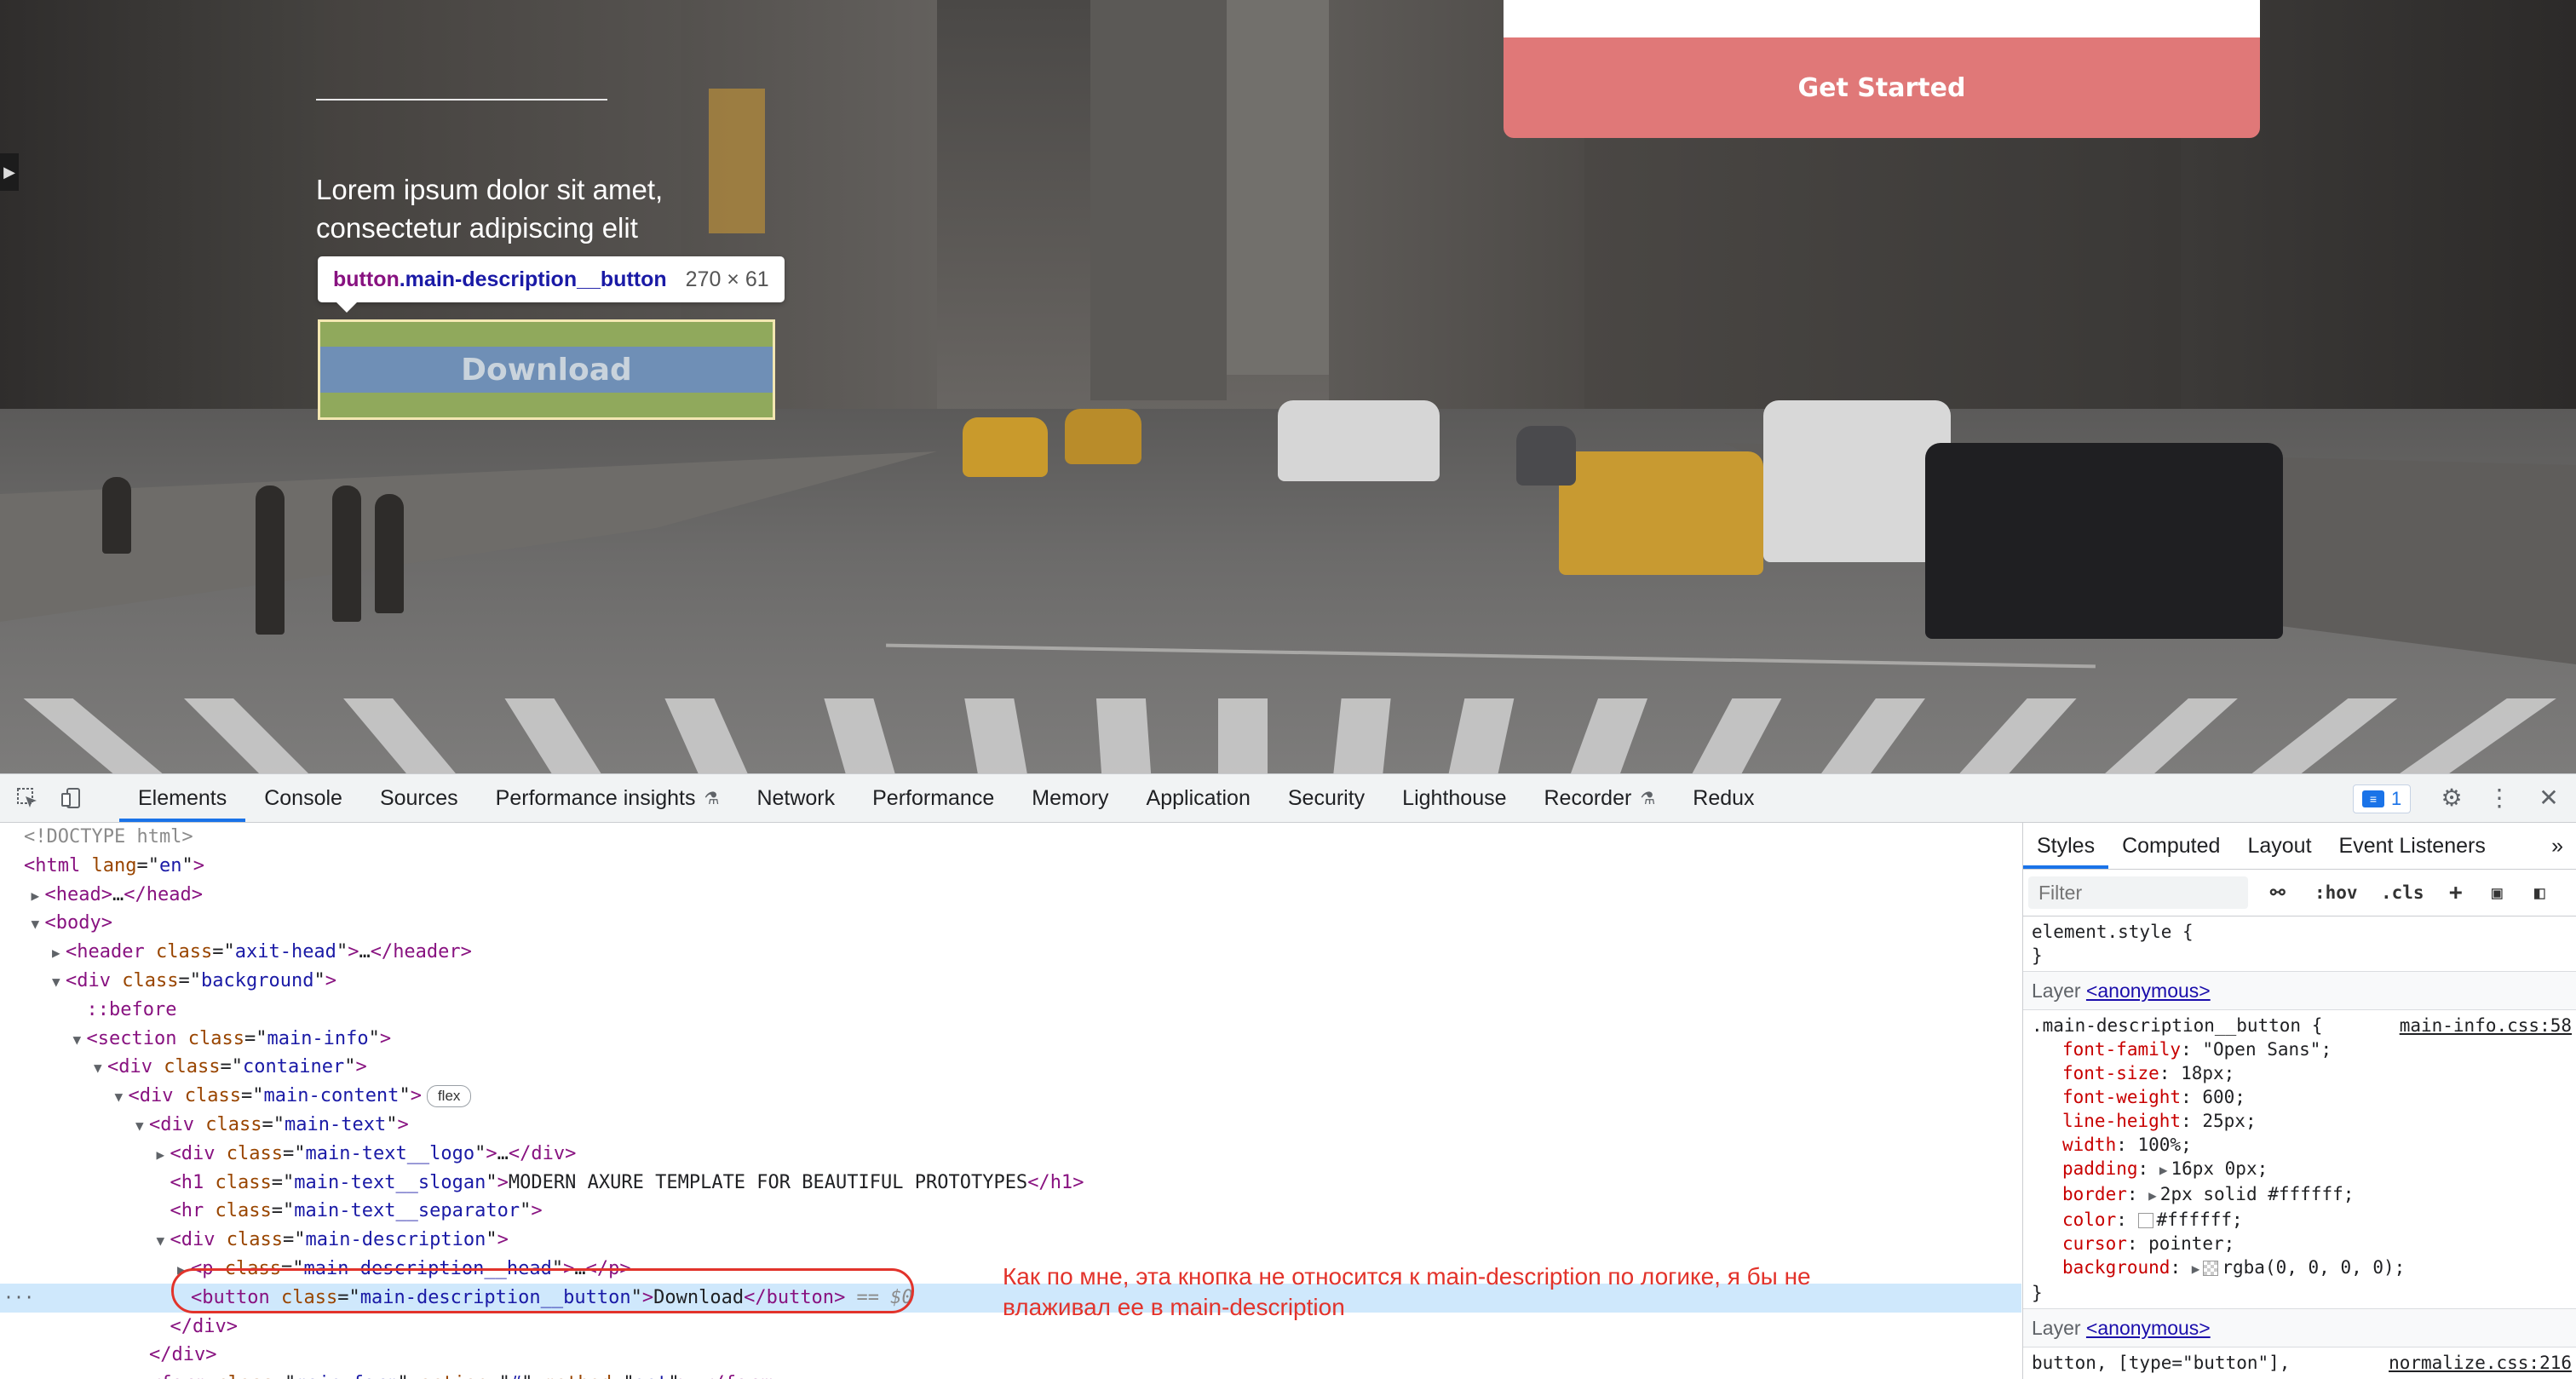 Image resolution: width=2576 pixels, height=1379 pixels. Describe the element at coordinates (1011, 866) in the screenshot. I see `dom-node: <html lang="en">` at that location.